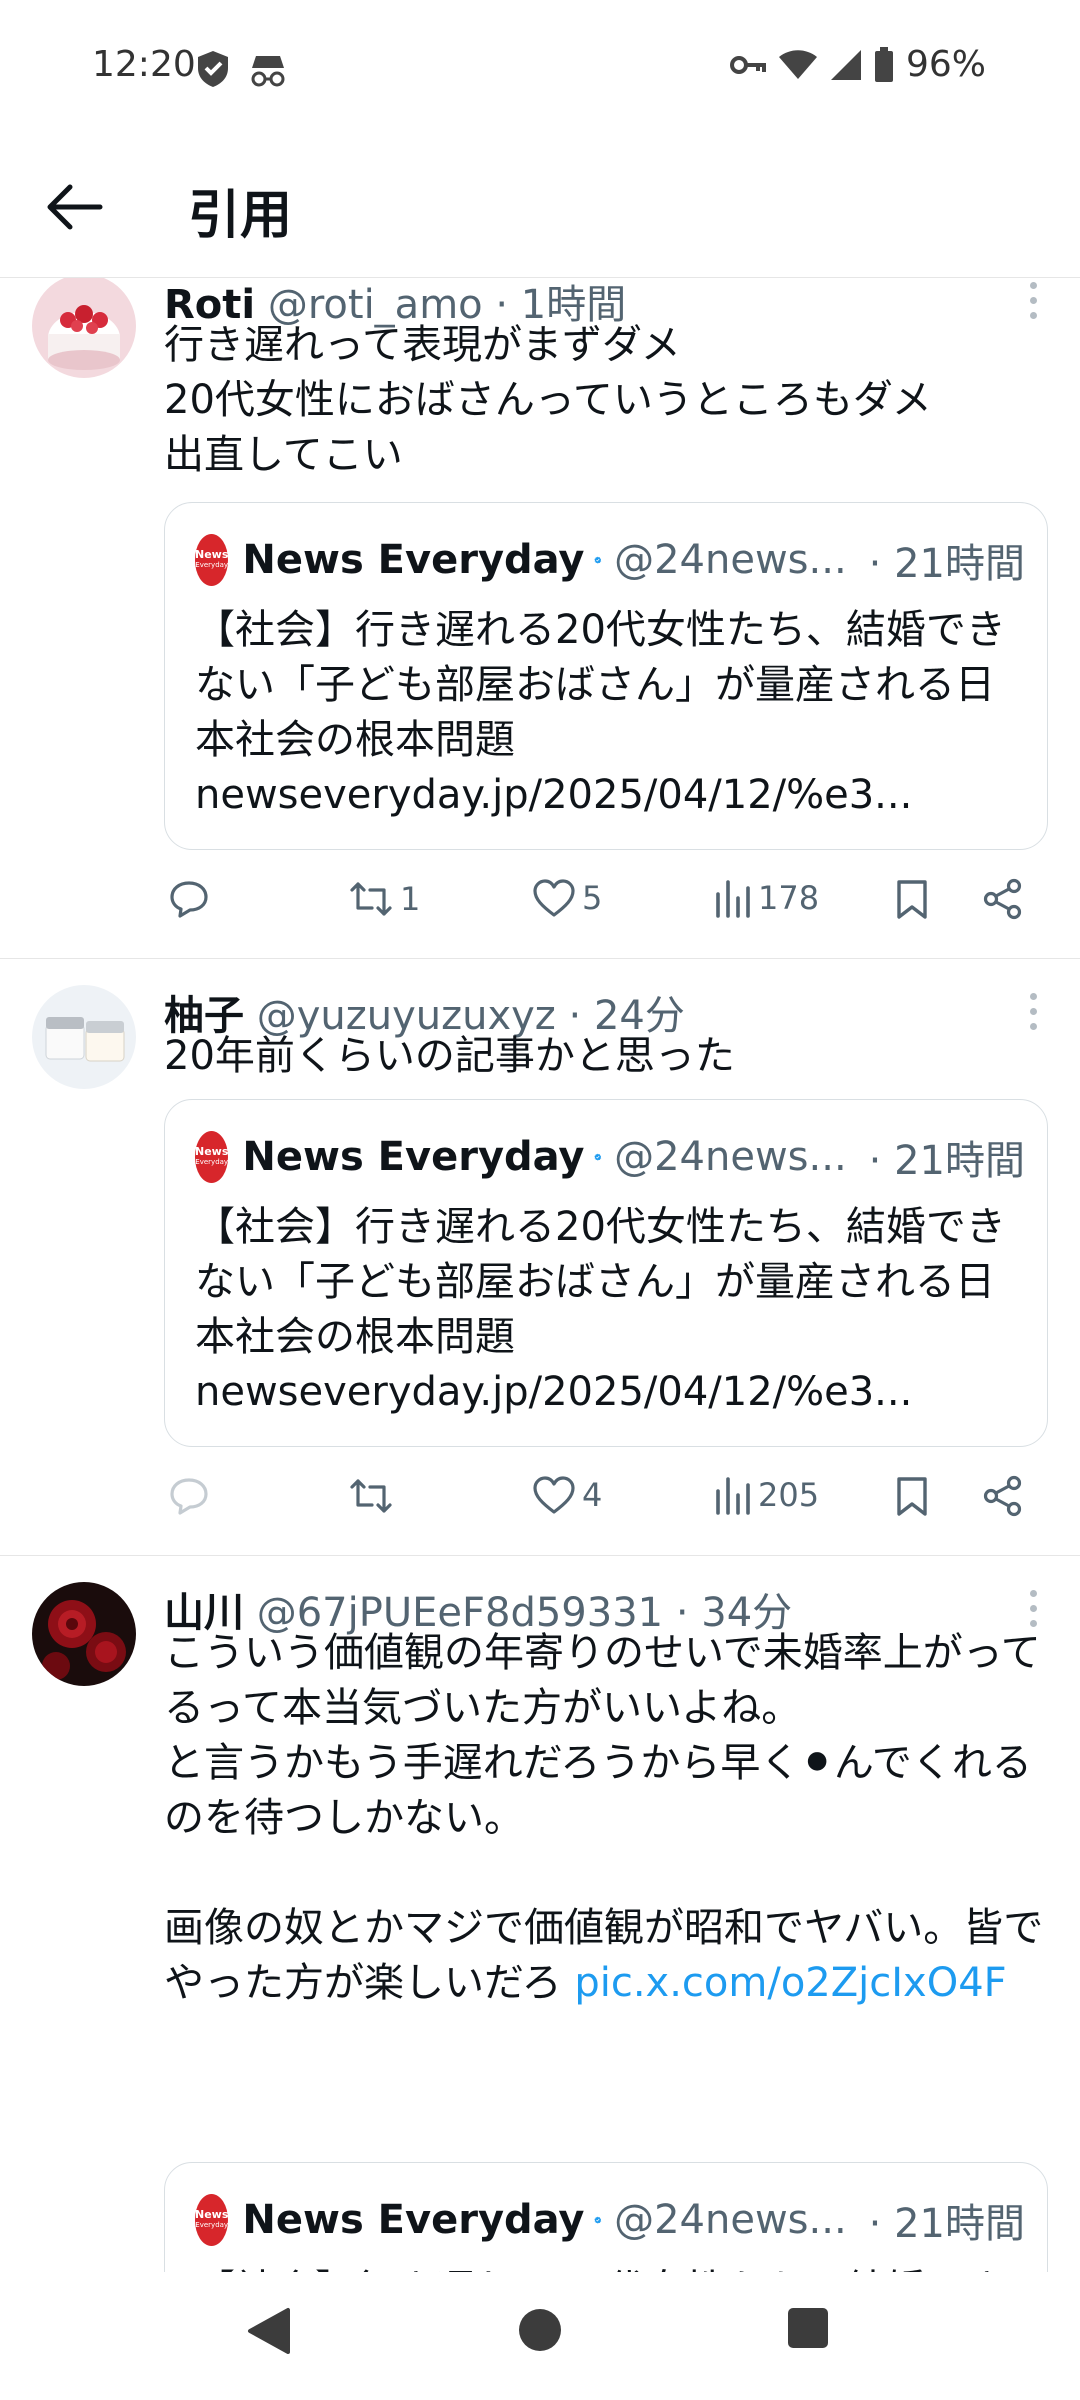  I want to click on nav-home-icon, so click(540, 2330).